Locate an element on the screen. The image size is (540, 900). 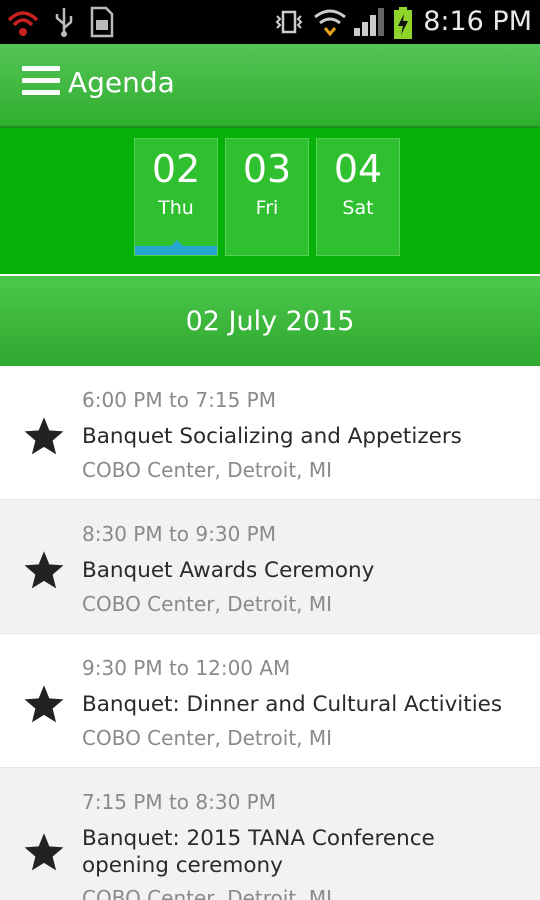
event-time: 6:00 PM to 7:15 PM is located at coordinates (179, 400).